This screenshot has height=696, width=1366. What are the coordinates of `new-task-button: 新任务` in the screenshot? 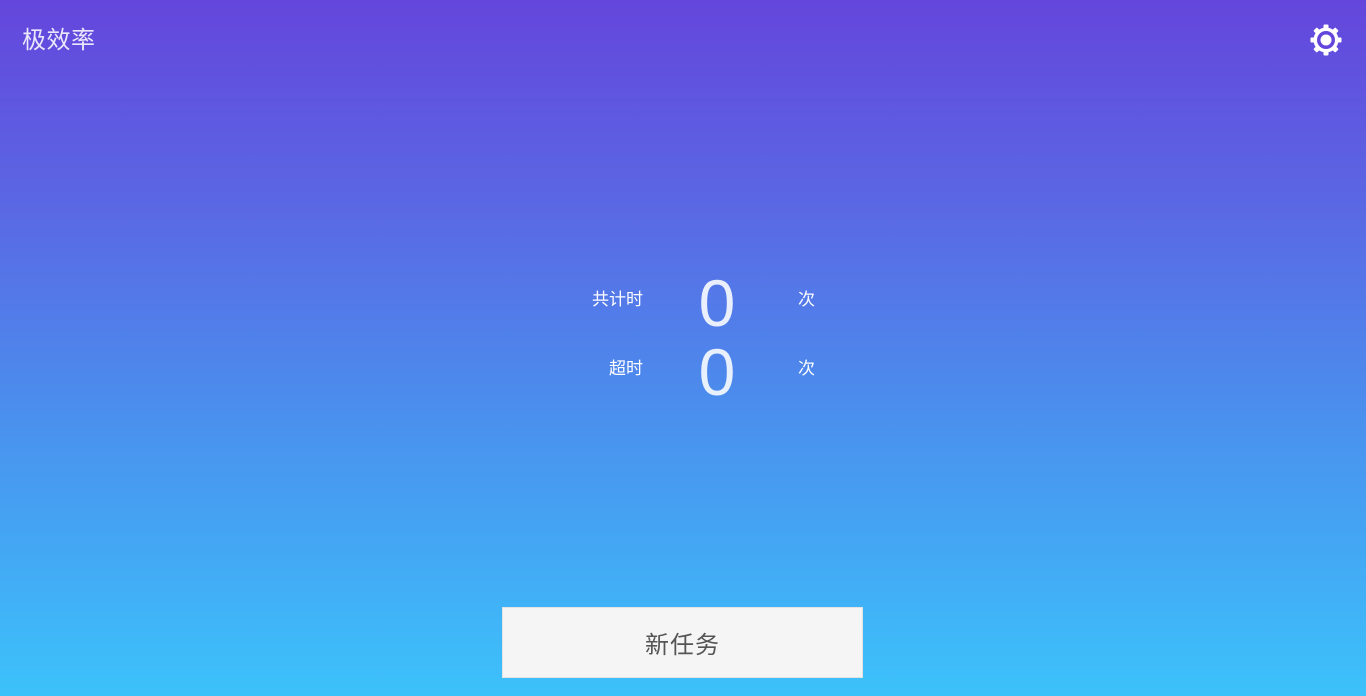 It's located at (682, 642).